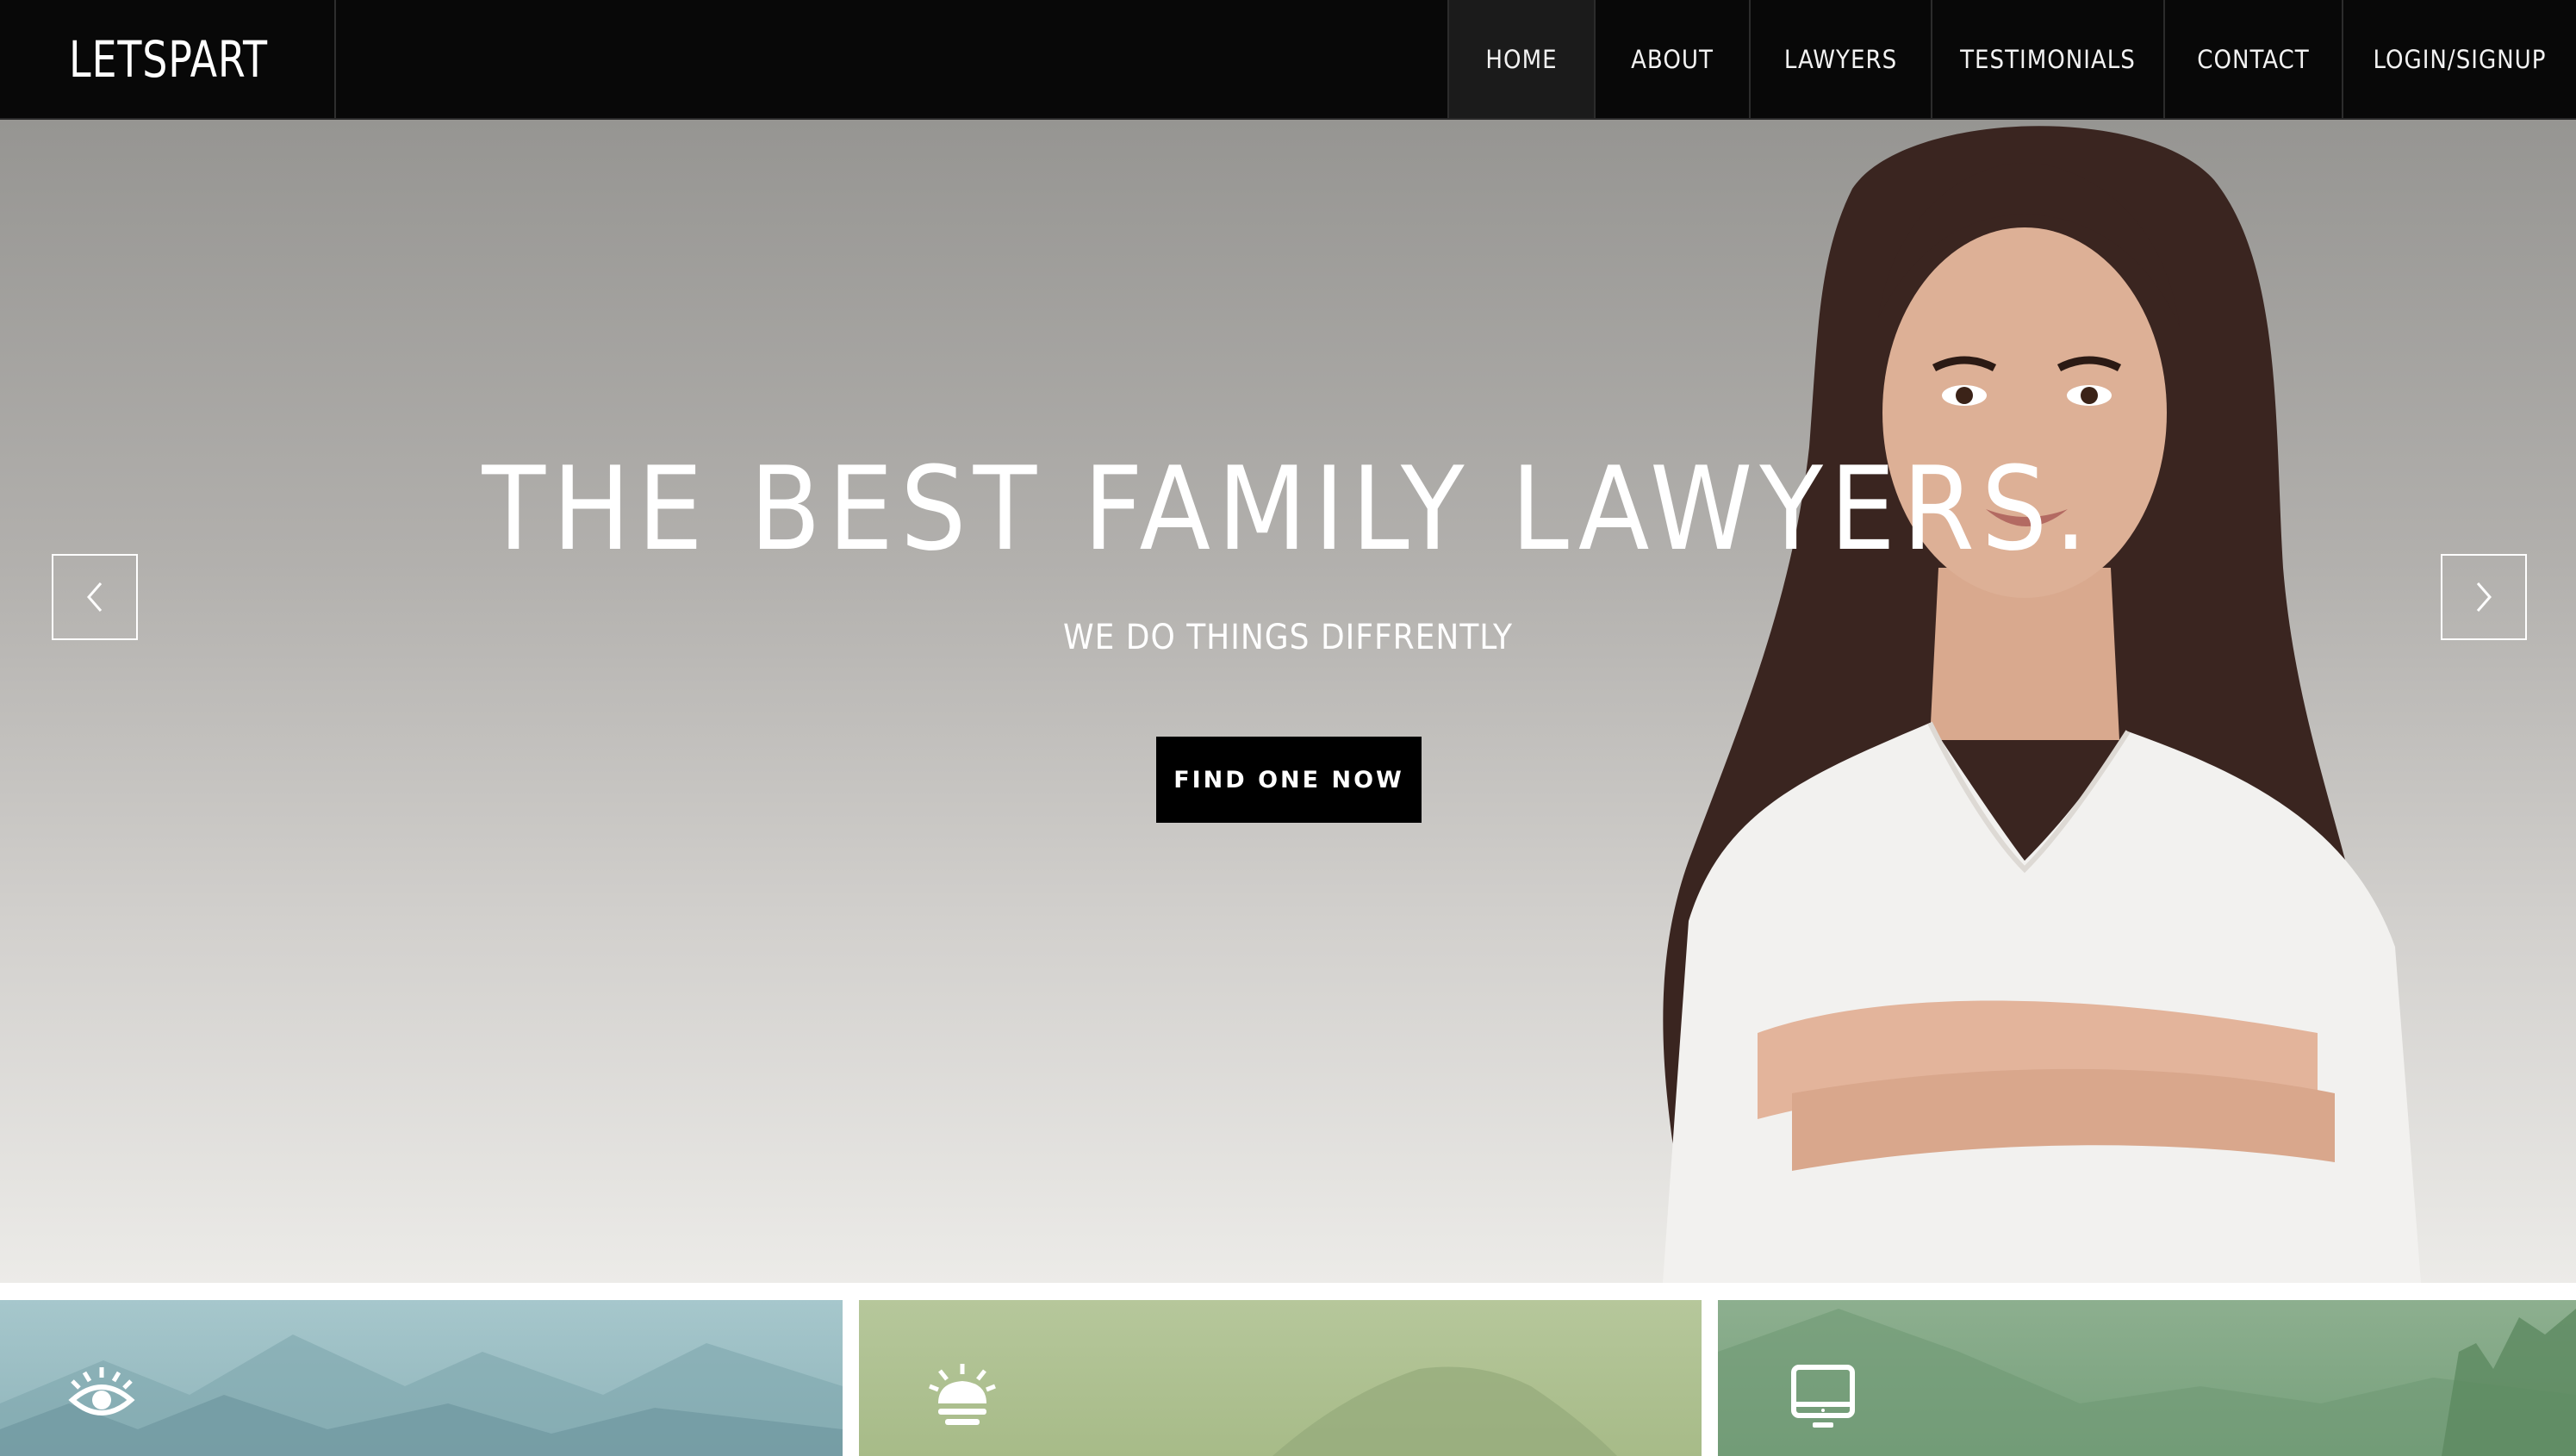 This screenshot has height=1456, width=2576. I want to click on chevron-left-icon, so click(95, 597).